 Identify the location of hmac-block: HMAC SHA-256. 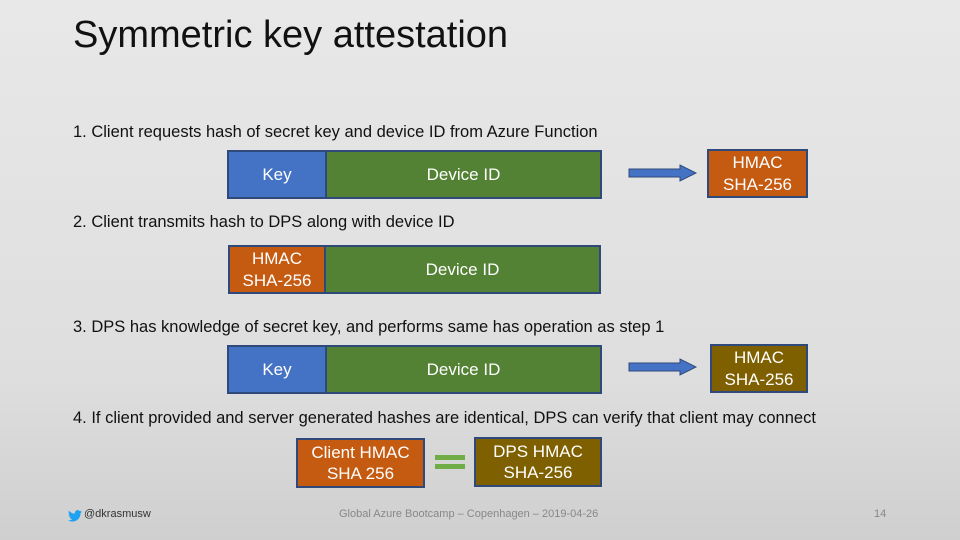
(277, 269).